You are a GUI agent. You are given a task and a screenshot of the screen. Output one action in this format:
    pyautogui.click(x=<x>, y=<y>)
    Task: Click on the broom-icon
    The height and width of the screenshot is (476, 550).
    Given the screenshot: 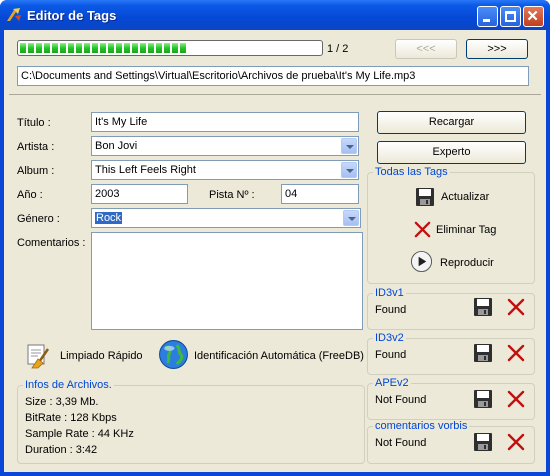 What is the action you would take?
    pyautogui.click(x=38, y=356)
    